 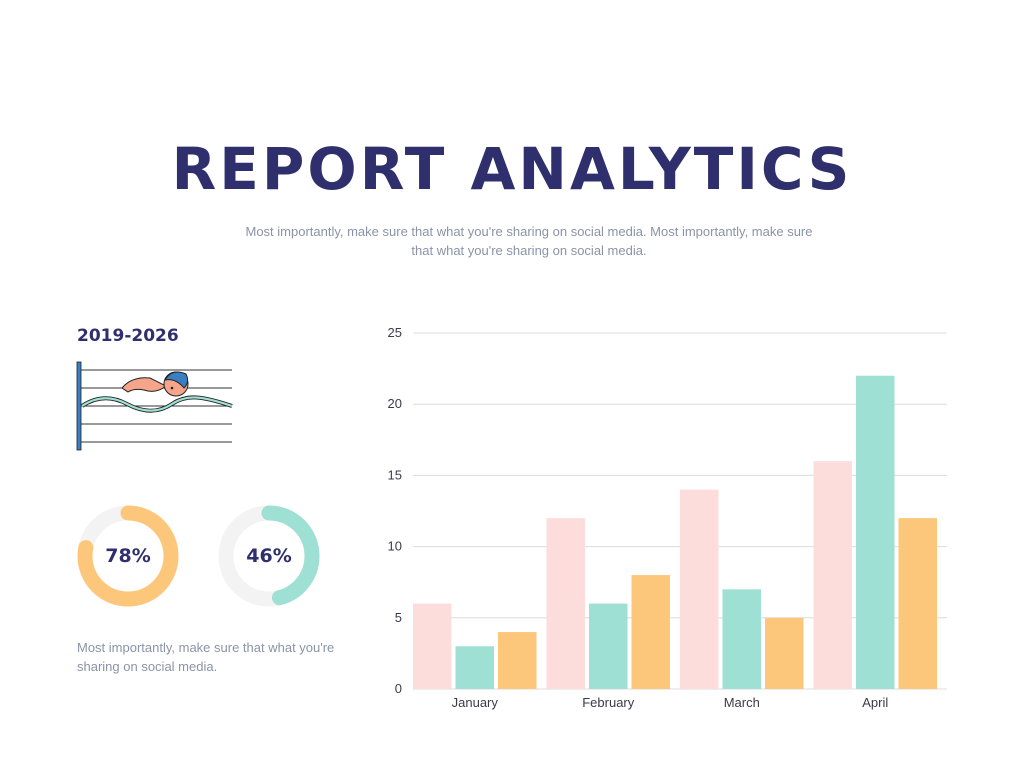 I want to click on y-tick-label: 20, so click(x=395, y=403).